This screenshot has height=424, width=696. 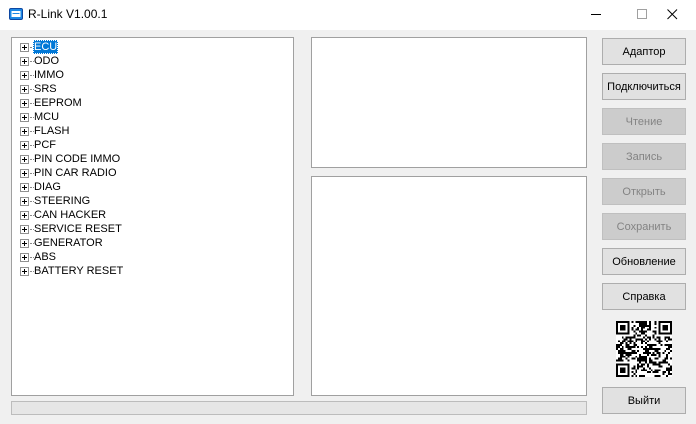 I want to click on tree-node: FLASH, so click(x=150, y=131).